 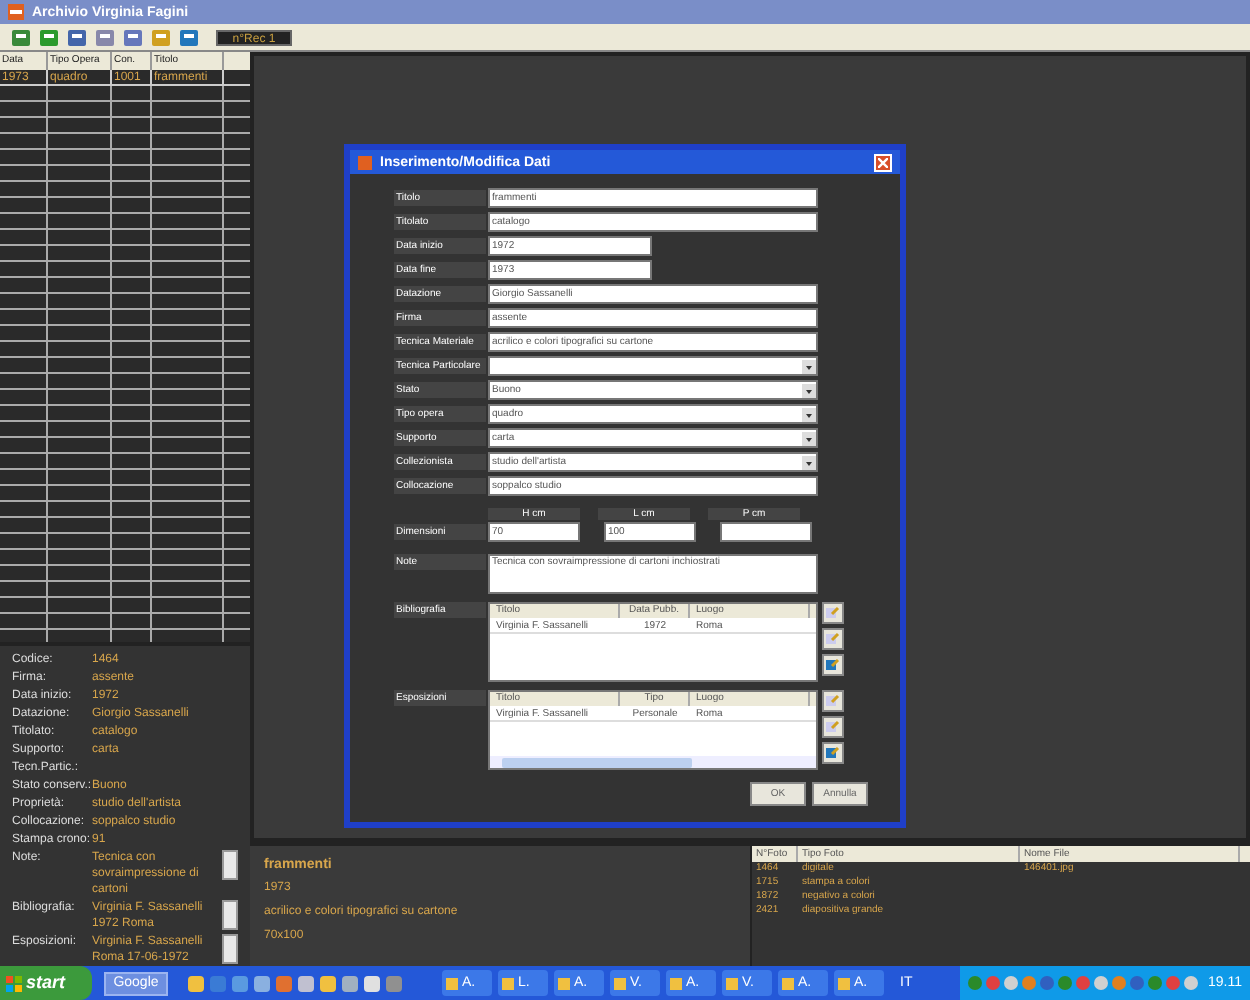 I want to click on input-field, so click(x=766, y=532).